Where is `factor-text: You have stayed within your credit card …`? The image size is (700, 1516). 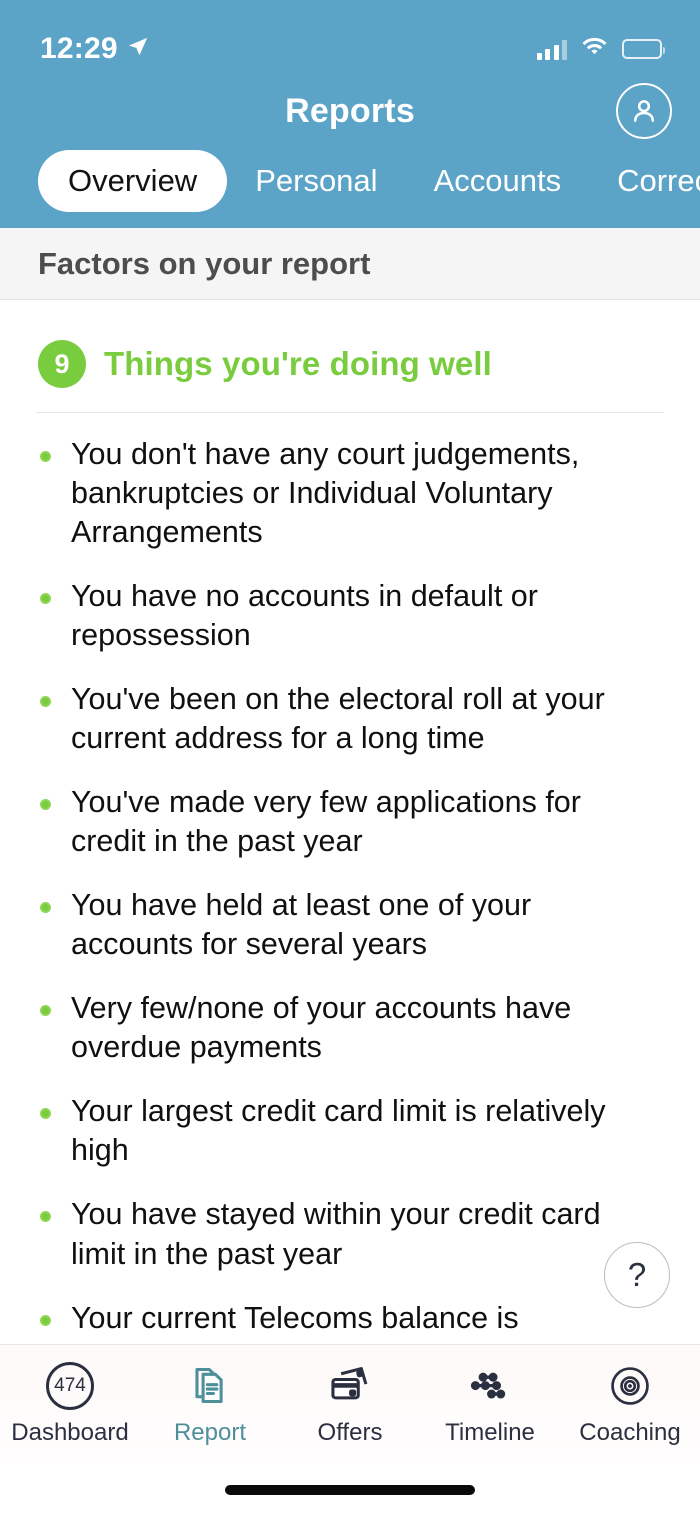
factor-text: You have stayed within your credit card … is located at coordinates (336, 1234).